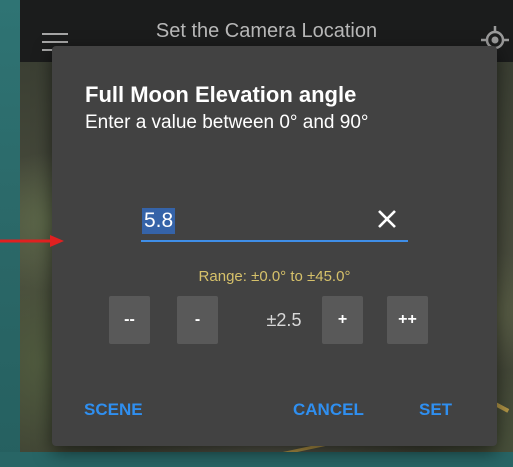 This screenshot has width=513, height=467. Describe the element at coordinates (407, 320) in the screenshot. I see `increase-large-button: ++` at that location.